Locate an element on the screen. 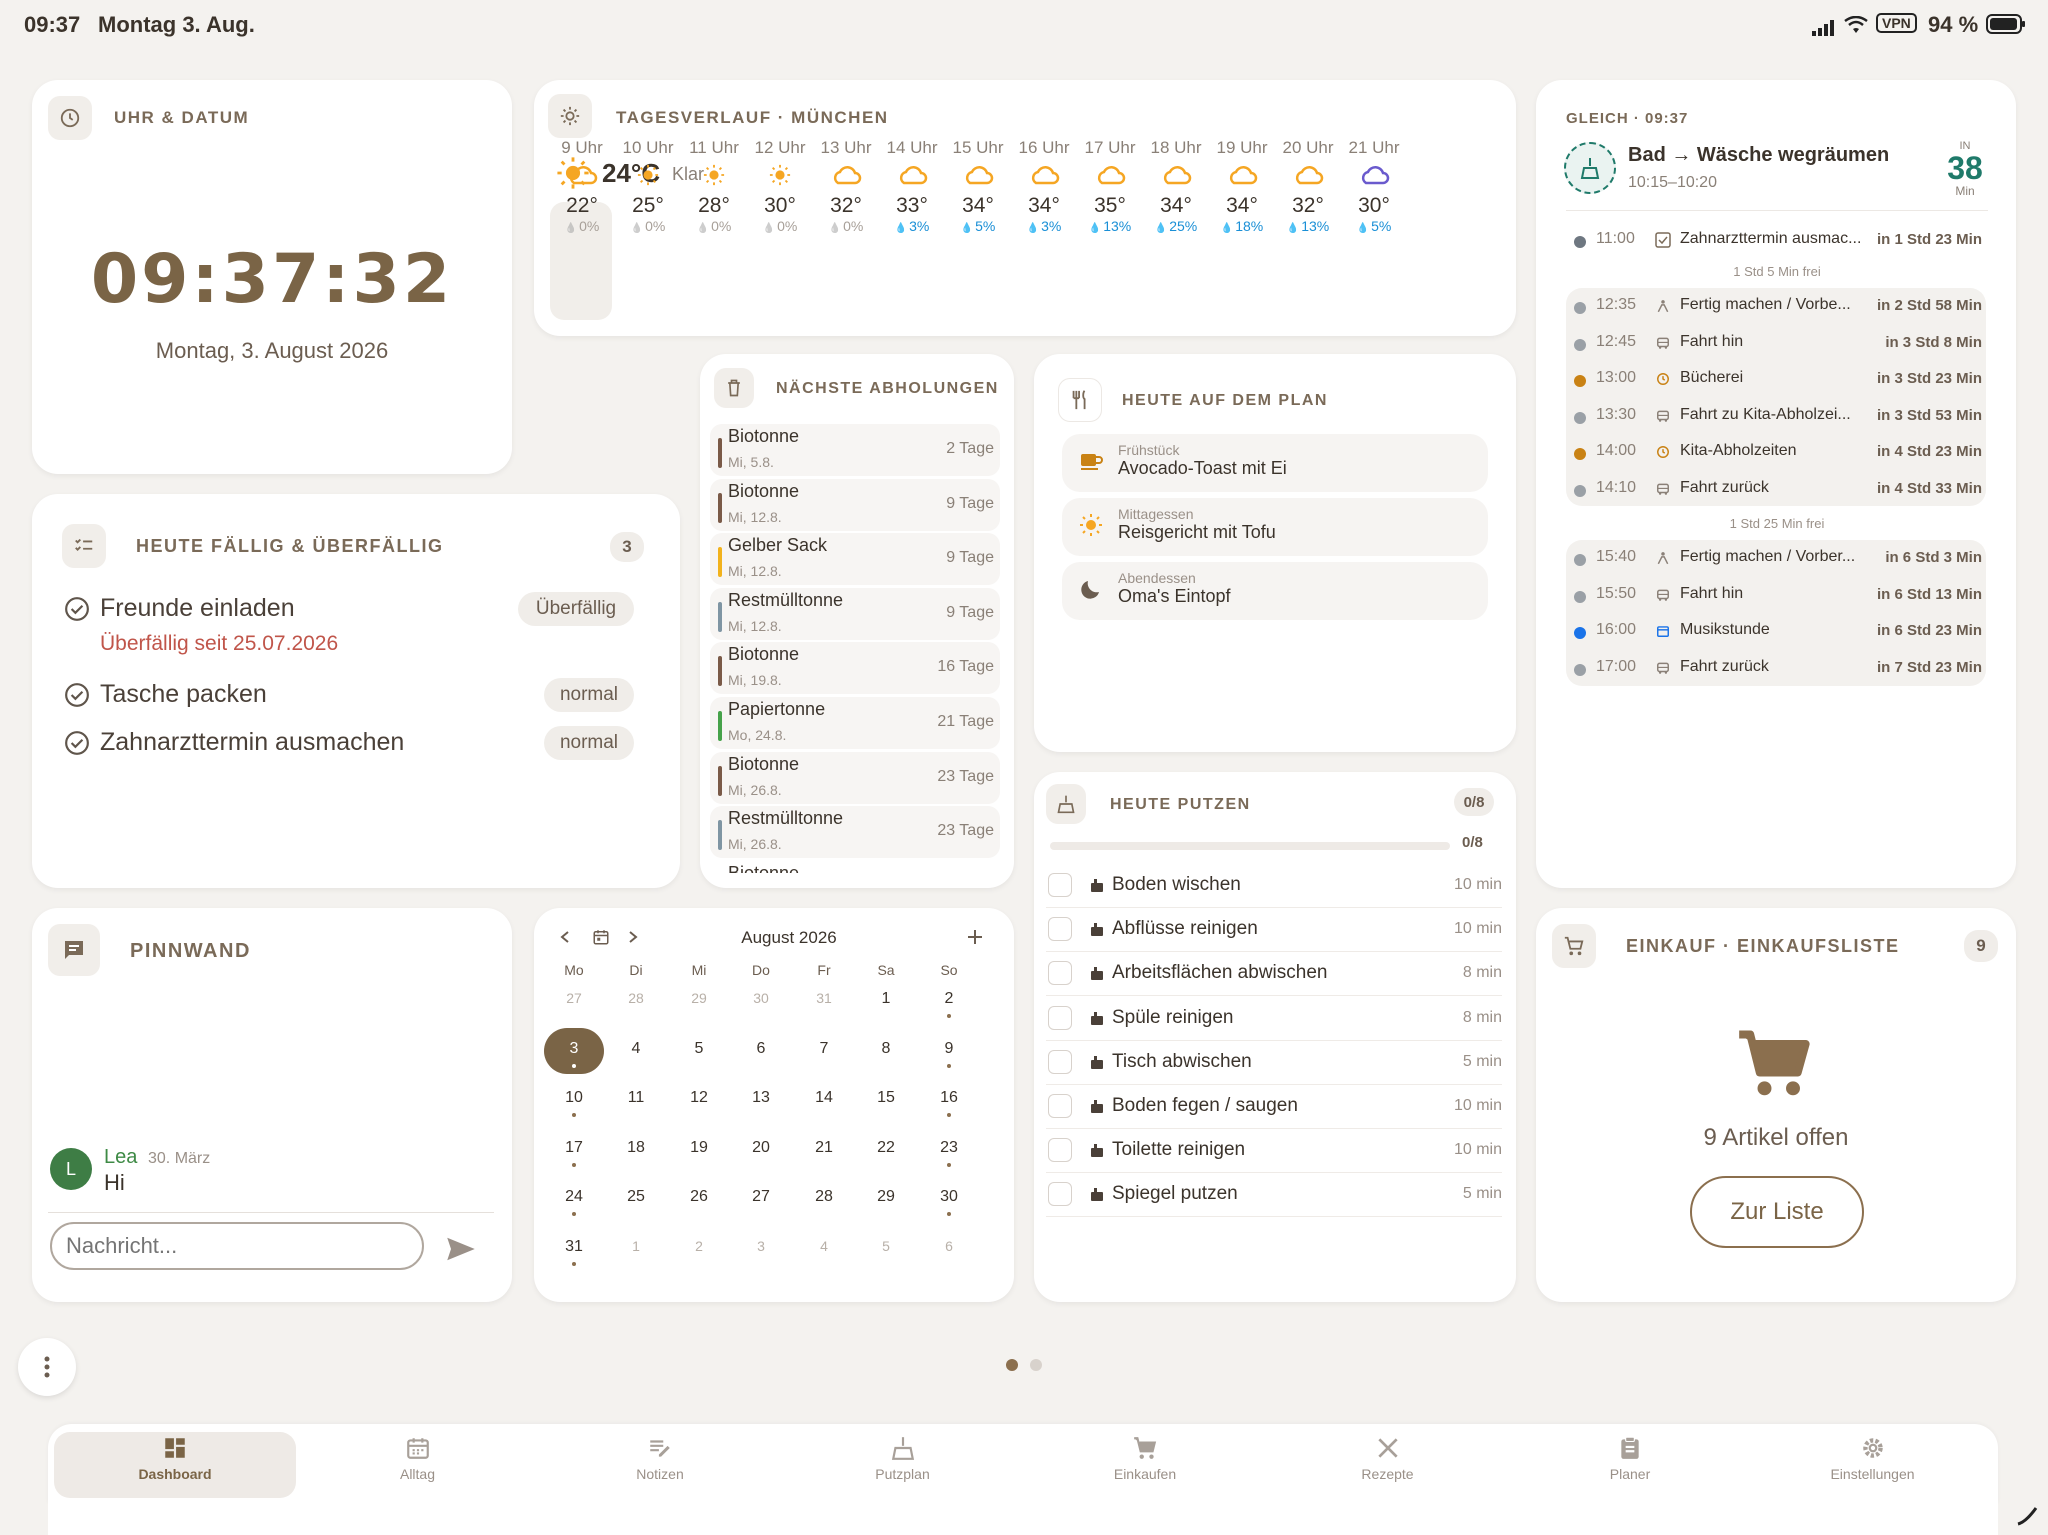 The image size is (2048, 1535). timeline-row: 15:50 Fahrt hin in 6 Std 13 Min is located at coordinates (1778, 596).